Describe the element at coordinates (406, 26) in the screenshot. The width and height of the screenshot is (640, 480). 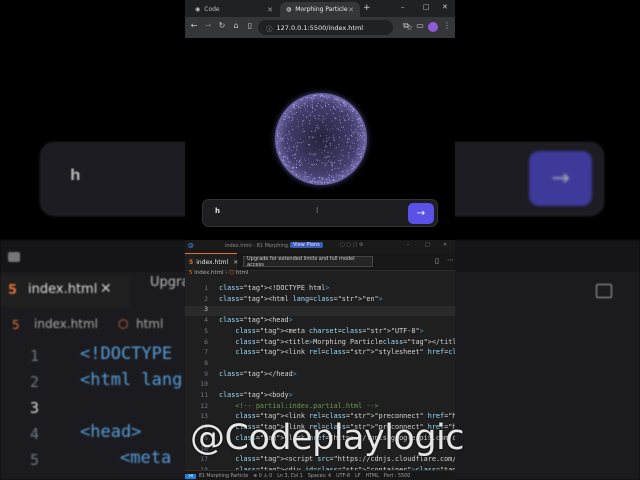
I see `extensions-icon: ⧉` at that location.